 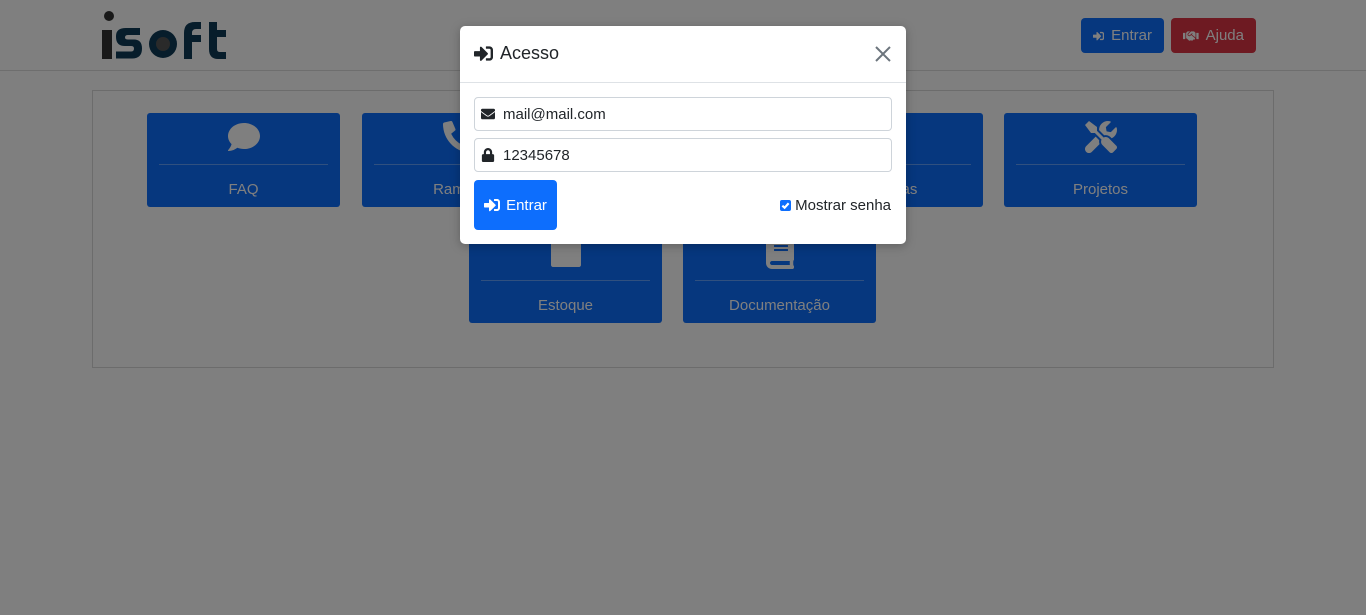 I want to click on close-button, so click(x=883, y=54).